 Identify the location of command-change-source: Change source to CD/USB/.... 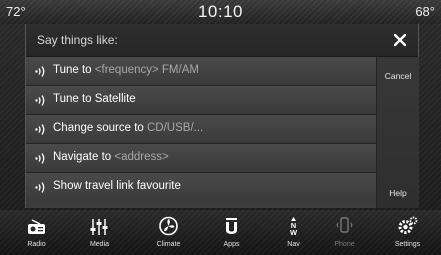
(201, 129).